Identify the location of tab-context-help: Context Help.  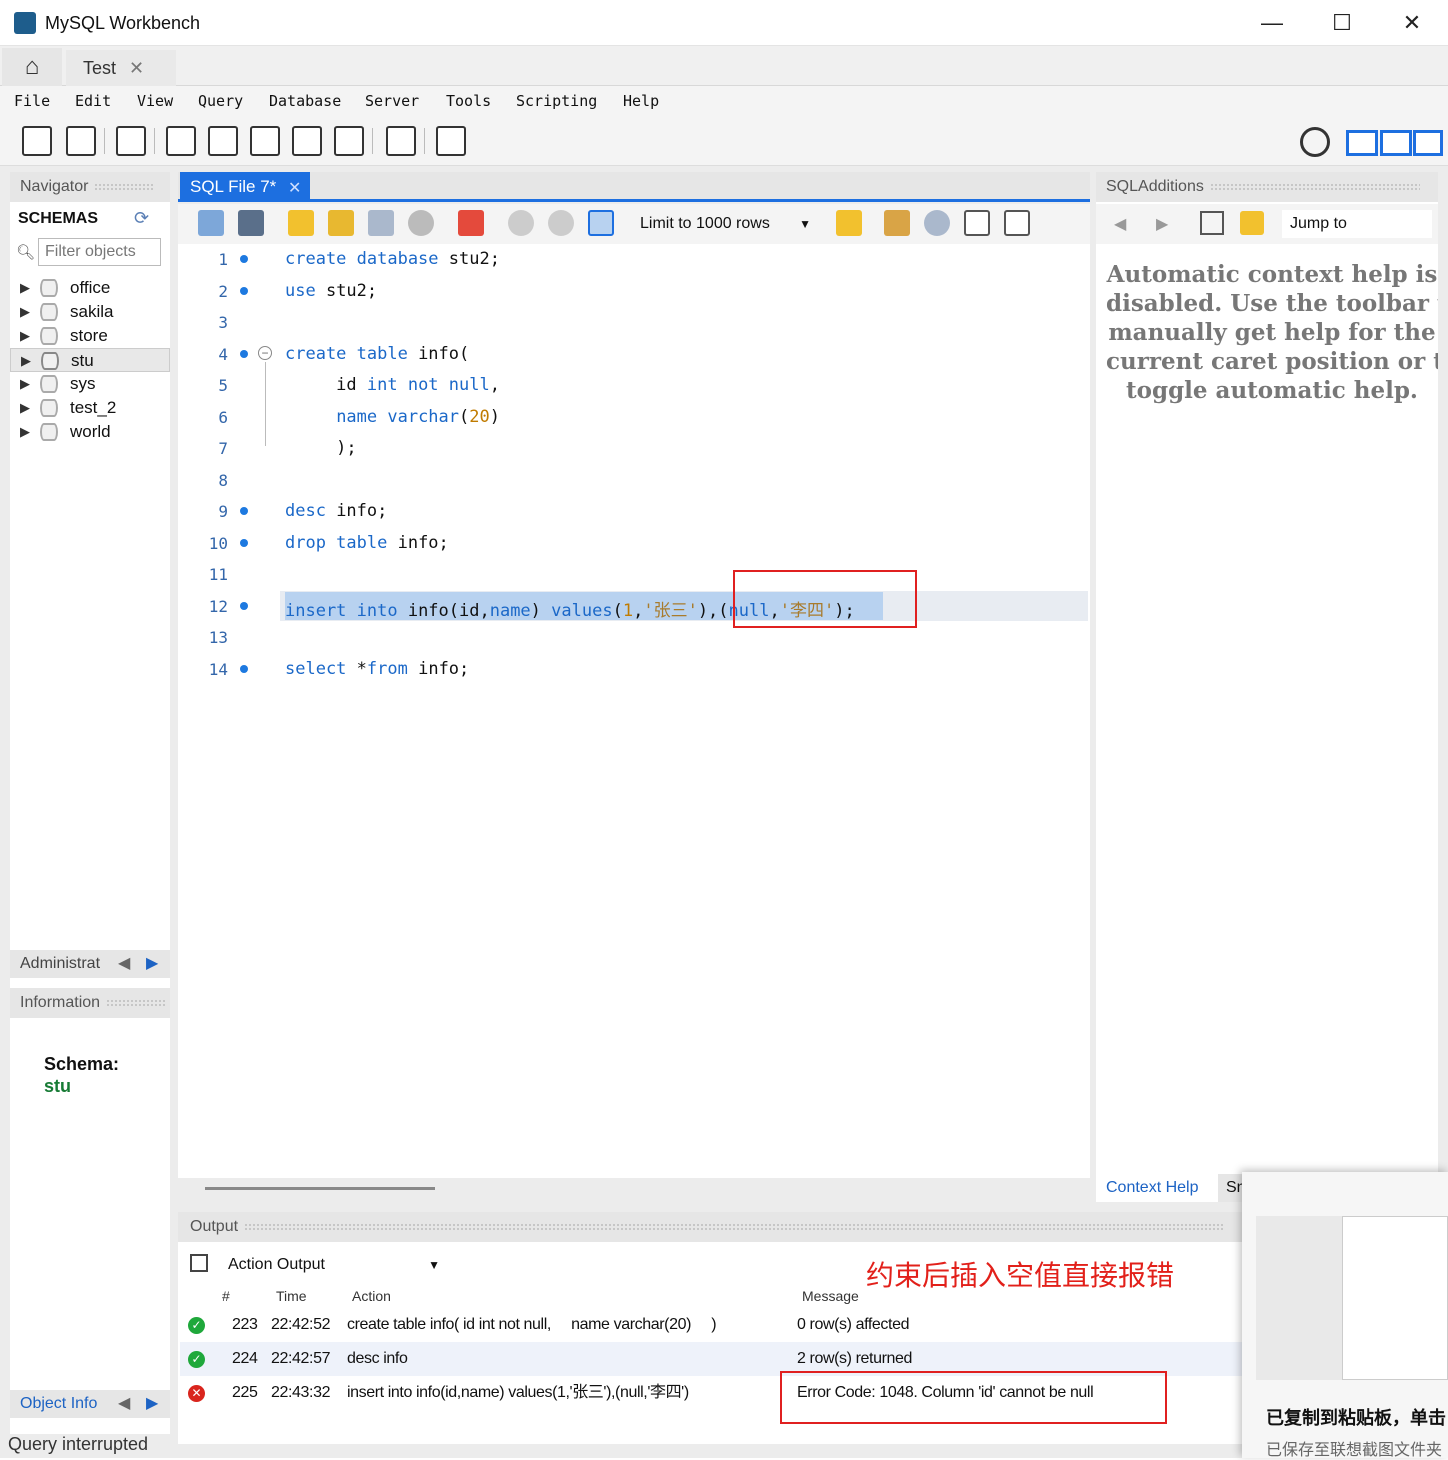
(1156, 1188).